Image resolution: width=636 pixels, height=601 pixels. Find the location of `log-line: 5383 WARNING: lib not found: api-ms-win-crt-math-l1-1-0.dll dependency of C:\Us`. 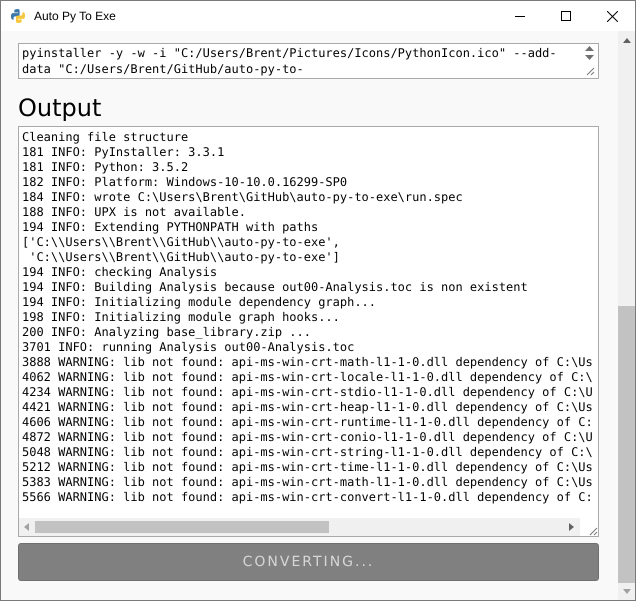

log-line: 5383 WARNING: lib not found: api-ms-win-crt-math-l1-1-0.dll dependency of C:\Us is located at coordinates (307, 482).